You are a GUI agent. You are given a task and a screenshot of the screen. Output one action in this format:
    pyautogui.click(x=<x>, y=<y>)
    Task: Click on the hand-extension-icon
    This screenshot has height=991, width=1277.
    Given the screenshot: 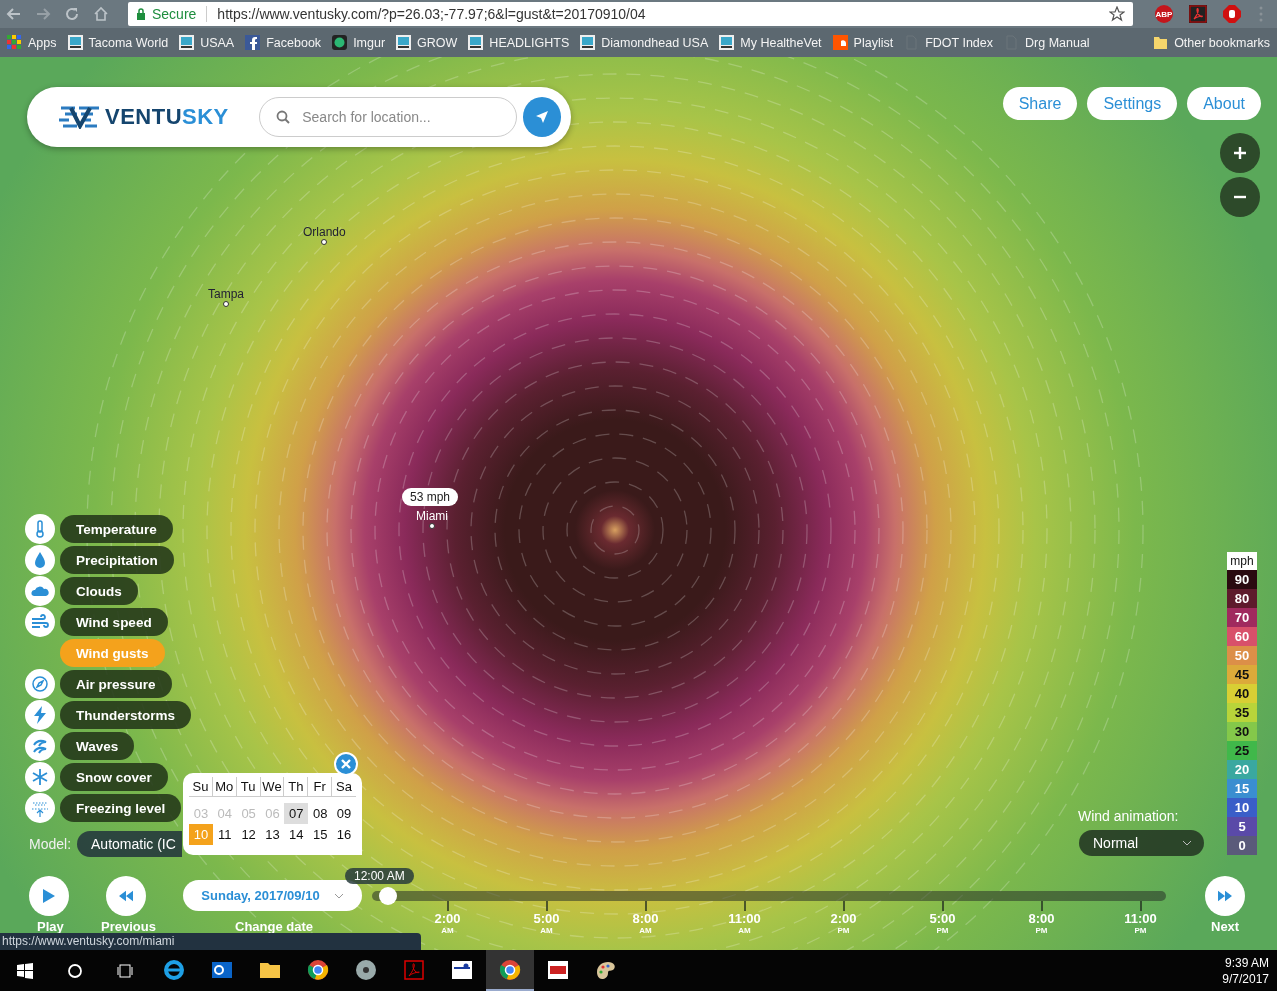 What is the action you would take?
    pyautogui.click(x=1232, y=14)
    